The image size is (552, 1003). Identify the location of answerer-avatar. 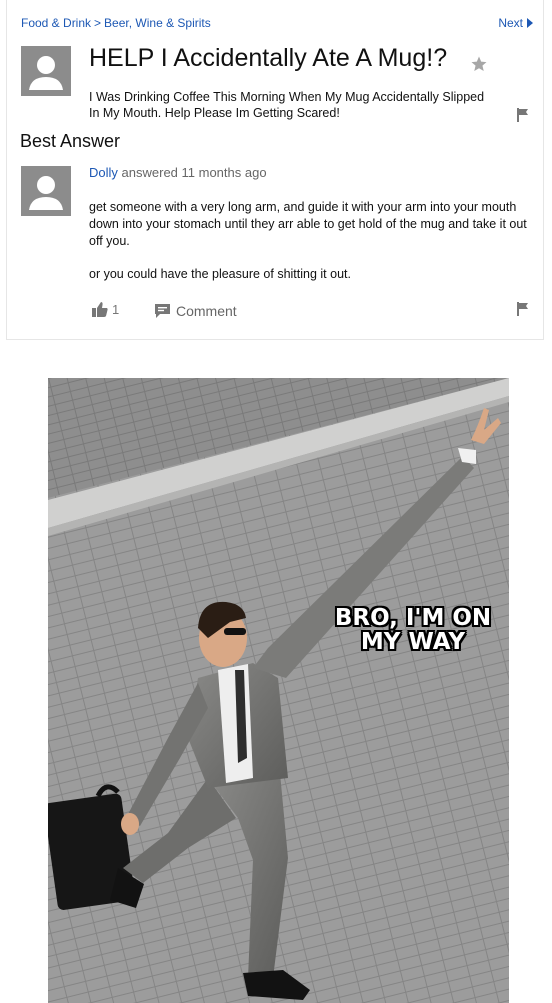
(46, 191).